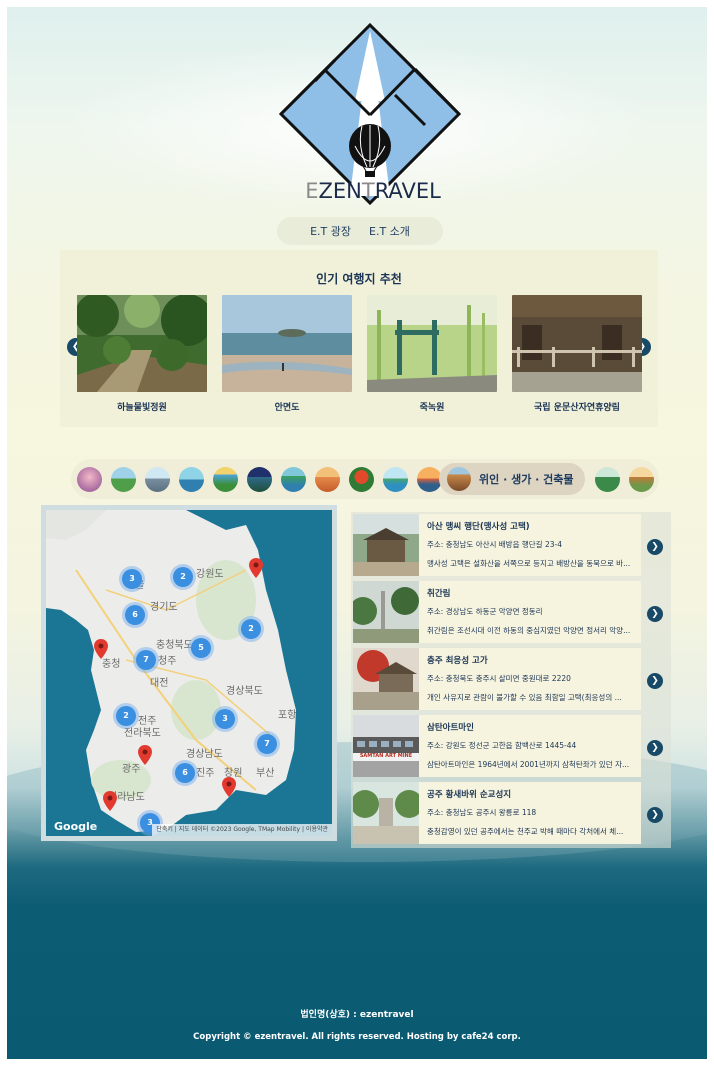 This screenshot has width=714, height=1066. I want to click on night-lake-icon, so click(259, 479).